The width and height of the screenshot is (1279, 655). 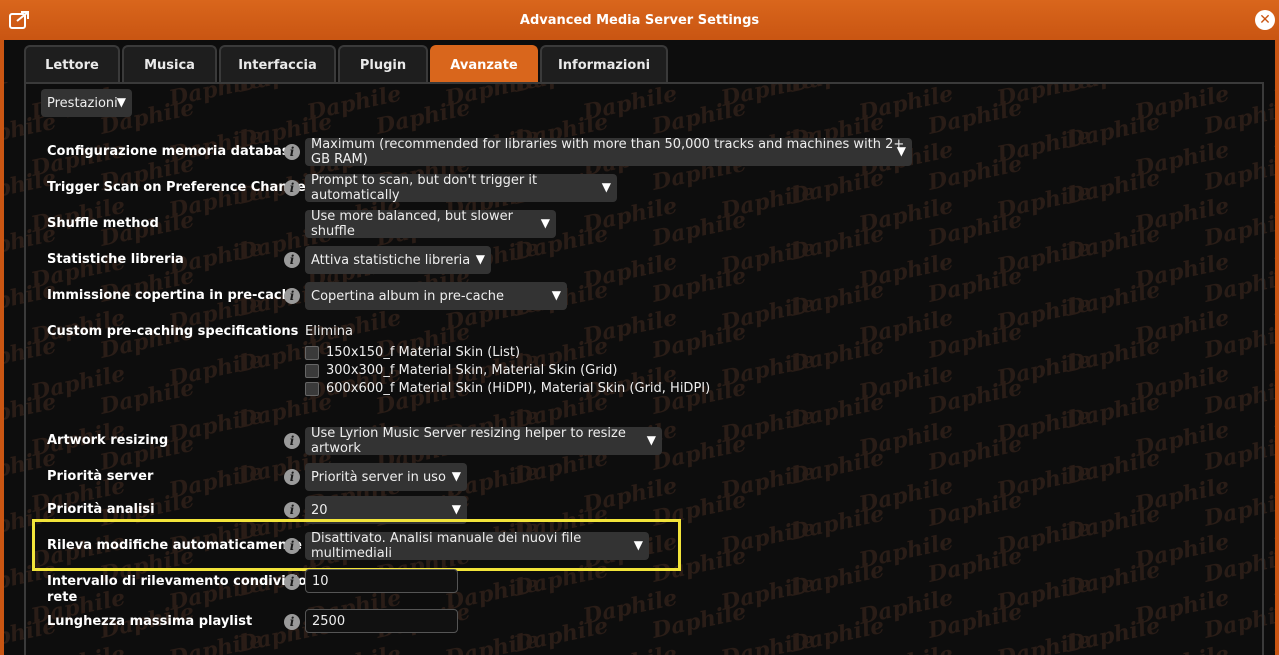 I want to click on shuffle-value: Use more balanced, but slower shuffle, so click(x=412, y=224).